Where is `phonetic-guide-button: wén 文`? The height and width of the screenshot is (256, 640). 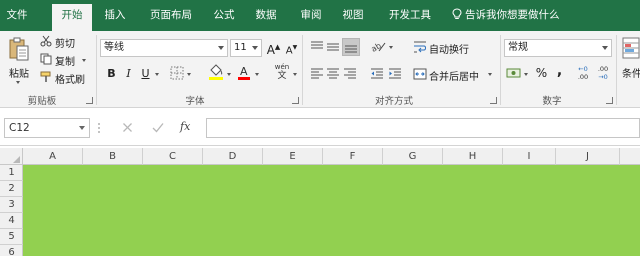 phonetic-guide-button: wén 文 is located at coordinates (282, 72).